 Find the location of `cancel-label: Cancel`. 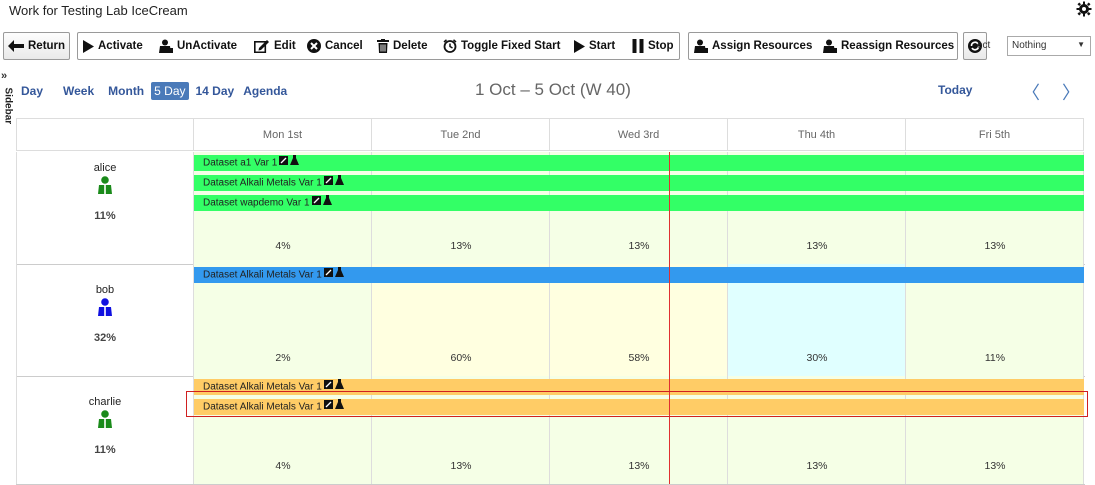

cancel-label: Cancel is located at coordinates (344, 46).